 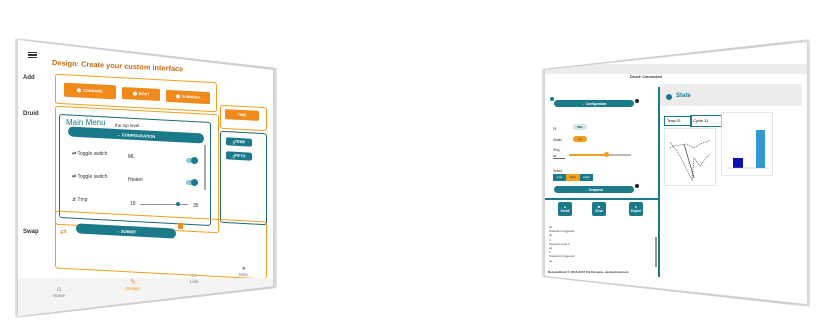 I want to click on main-menu-title: Main Menu, so click(x=86, y=122).